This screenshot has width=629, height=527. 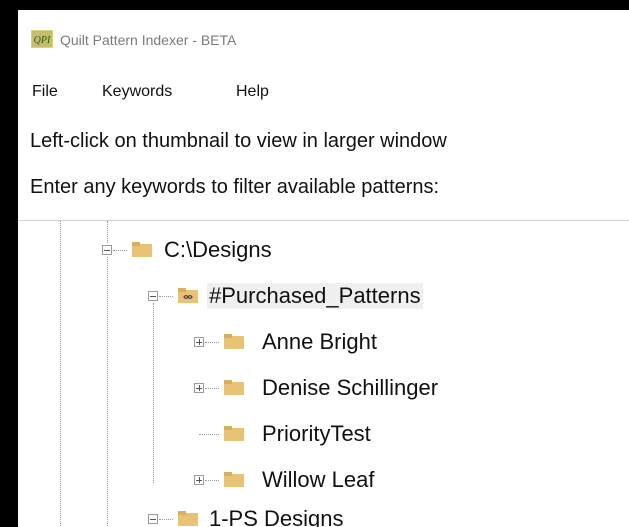 What do you see at coordinates (188, 295) in the screenshot?
I see `shared-folder-icon` at bounding box center [188, 295].